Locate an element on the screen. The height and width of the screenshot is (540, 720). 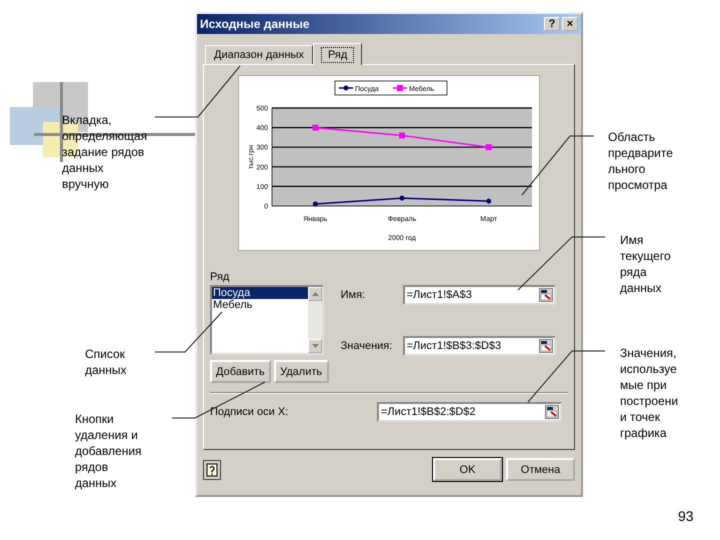
series-list: Посуда Мебель is located at coordinates (267, 320).